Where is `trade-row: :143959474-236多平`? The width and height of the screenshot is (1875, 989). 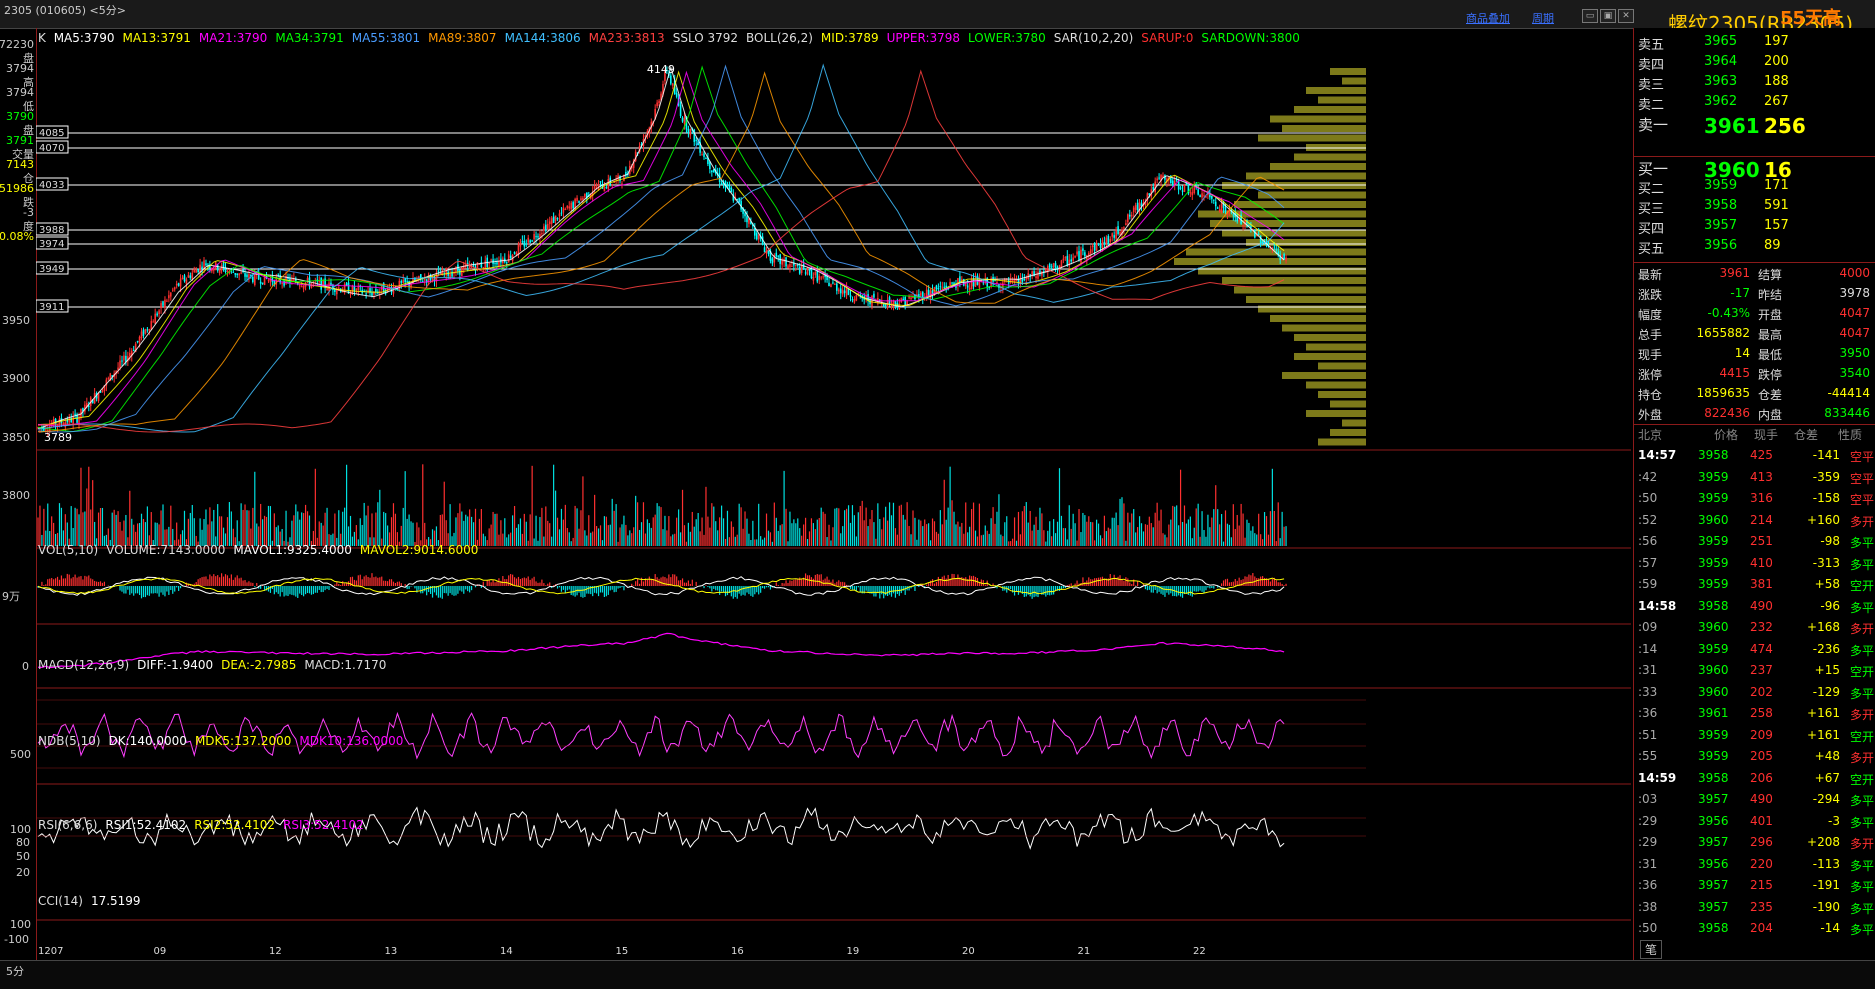 trade-row: :143959474-236多平 is located at coordinates (1754, 651).